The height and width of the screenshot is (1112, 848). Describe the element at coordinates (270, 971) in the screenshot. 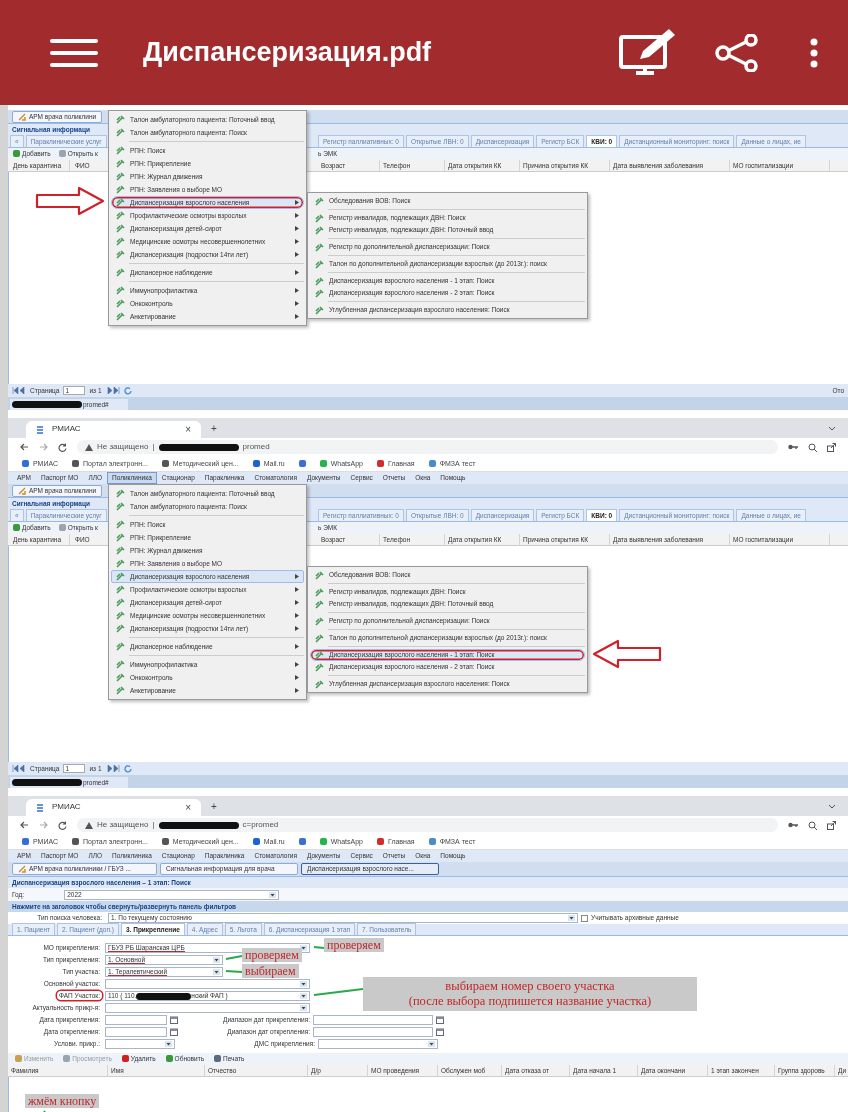

I see `annotation-label: выбираем` at that location.